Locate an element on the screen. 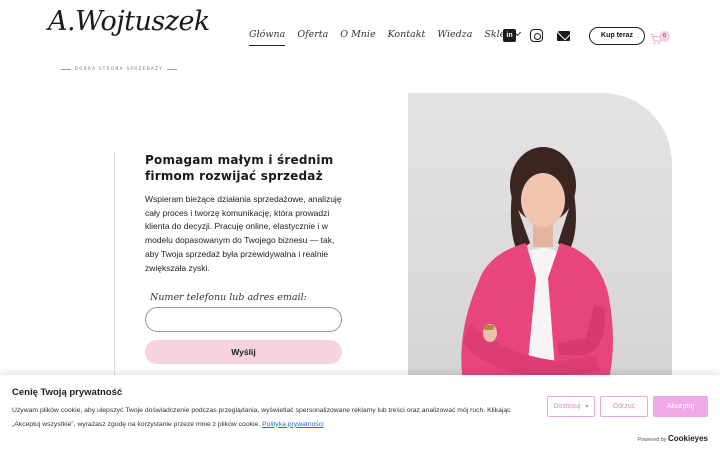 The image size is (720, 450). nav-item-glowna: Główna is located at coordinates (267, 37).